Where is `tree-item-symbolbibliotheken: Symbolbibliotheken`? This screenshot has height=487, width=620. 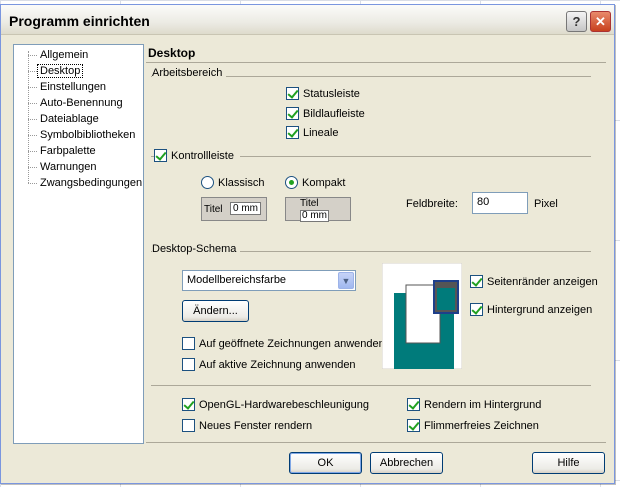 tree-item-symbolbibliotheken: Symbolbibliotheken is located at coordinates (87, 135).